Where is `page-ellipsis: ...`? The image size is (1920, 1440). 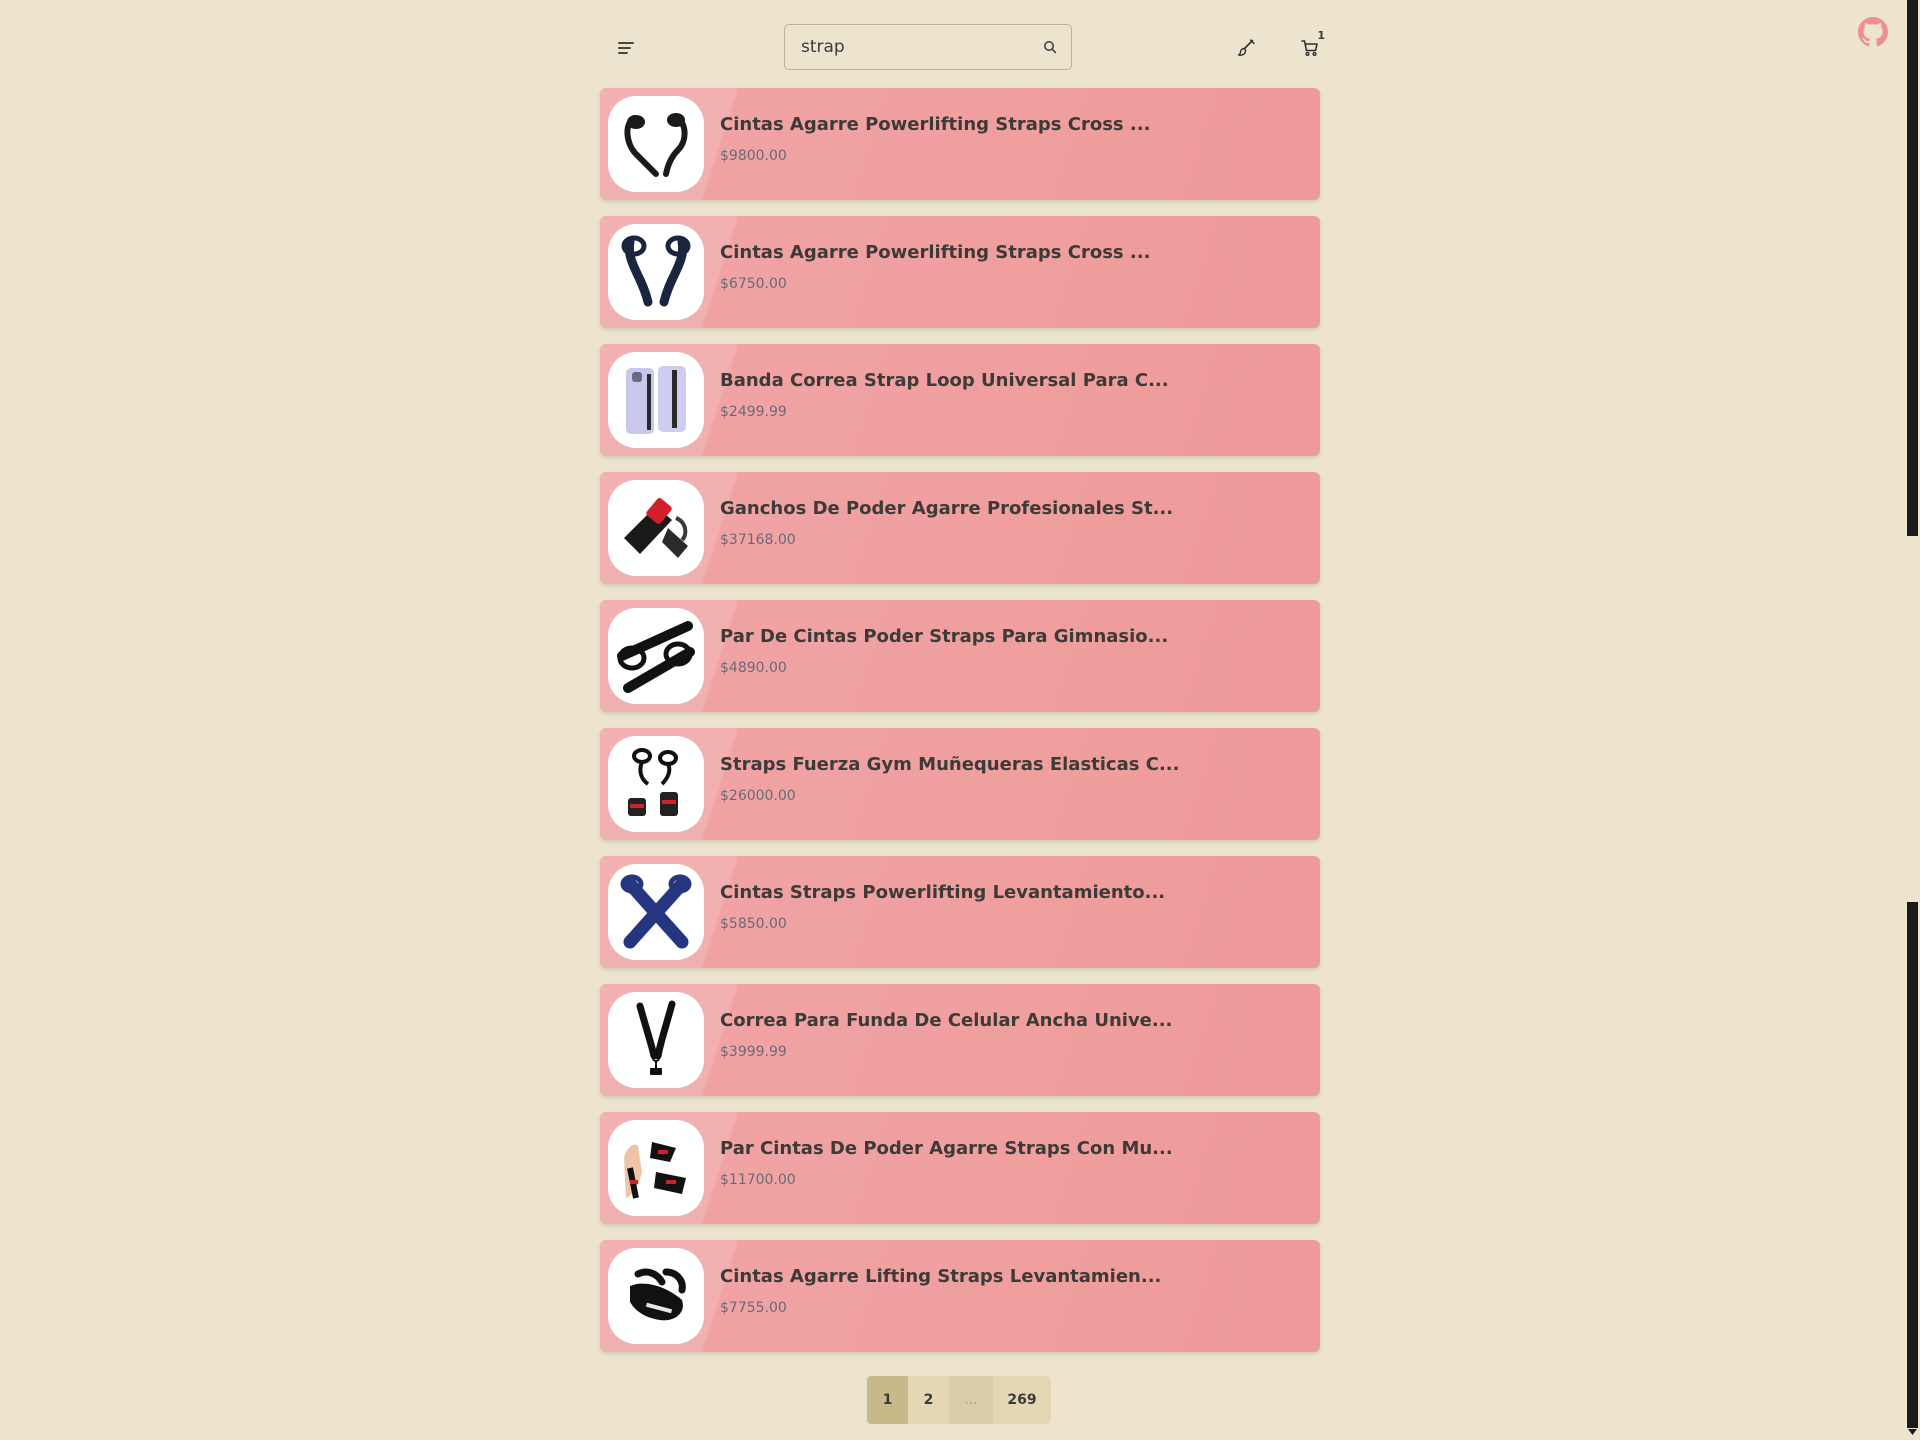
page-ellipsis: ... is located at coordinates (971, 1400).